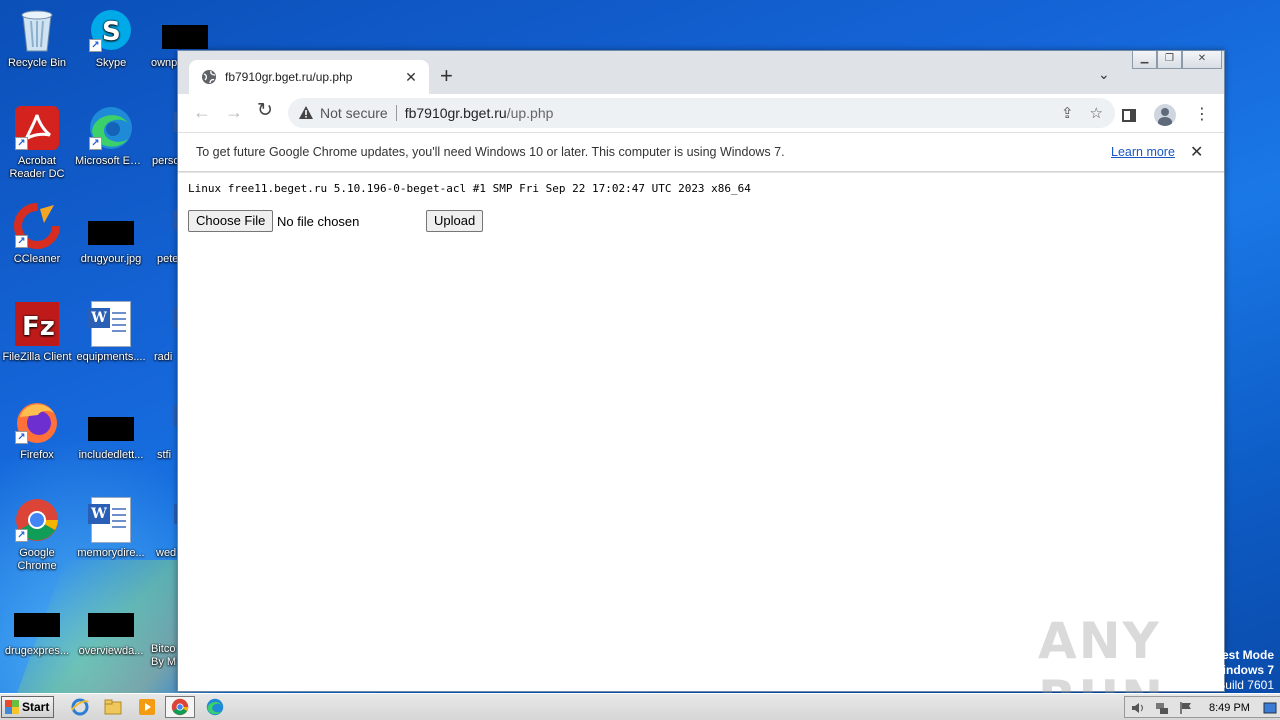 Image resolution: width=1280 pixels, height=720 pixels. Describe the element at coordinates (37, 226) in the screenshot. I see `ccleaner-icon: ↗` at that location.